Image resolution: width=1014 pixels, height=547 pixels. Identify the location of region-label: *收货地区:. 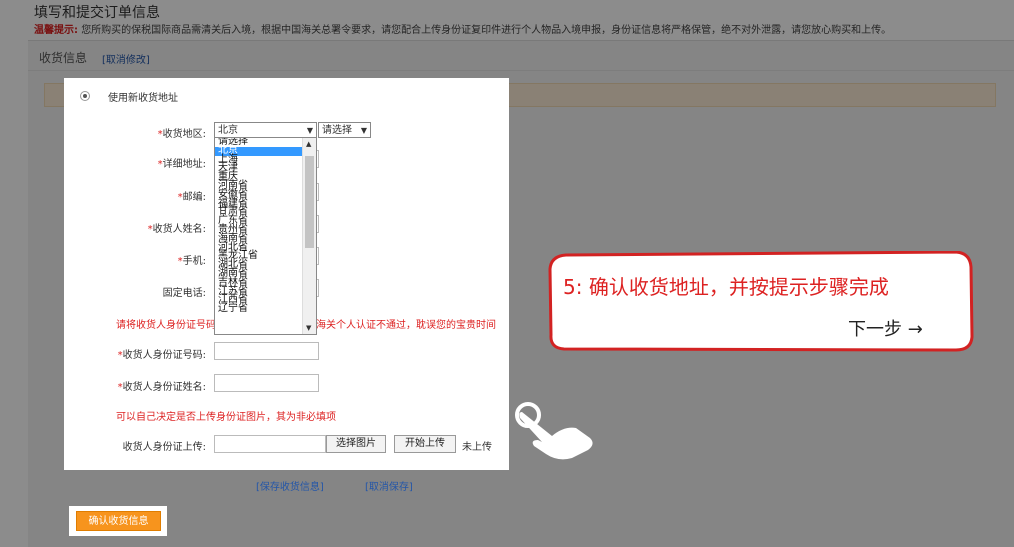
(177, 132).